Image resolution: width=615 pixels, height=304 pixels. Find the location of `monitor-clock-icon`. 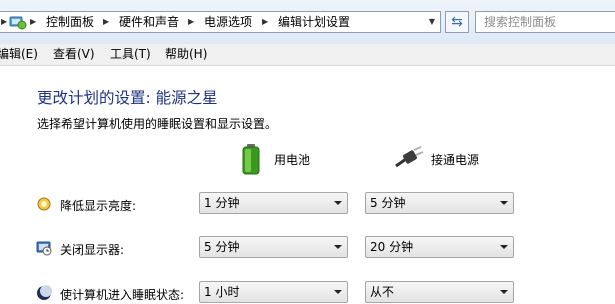

monitor-clock-icon is located at coordinates (44, 248).